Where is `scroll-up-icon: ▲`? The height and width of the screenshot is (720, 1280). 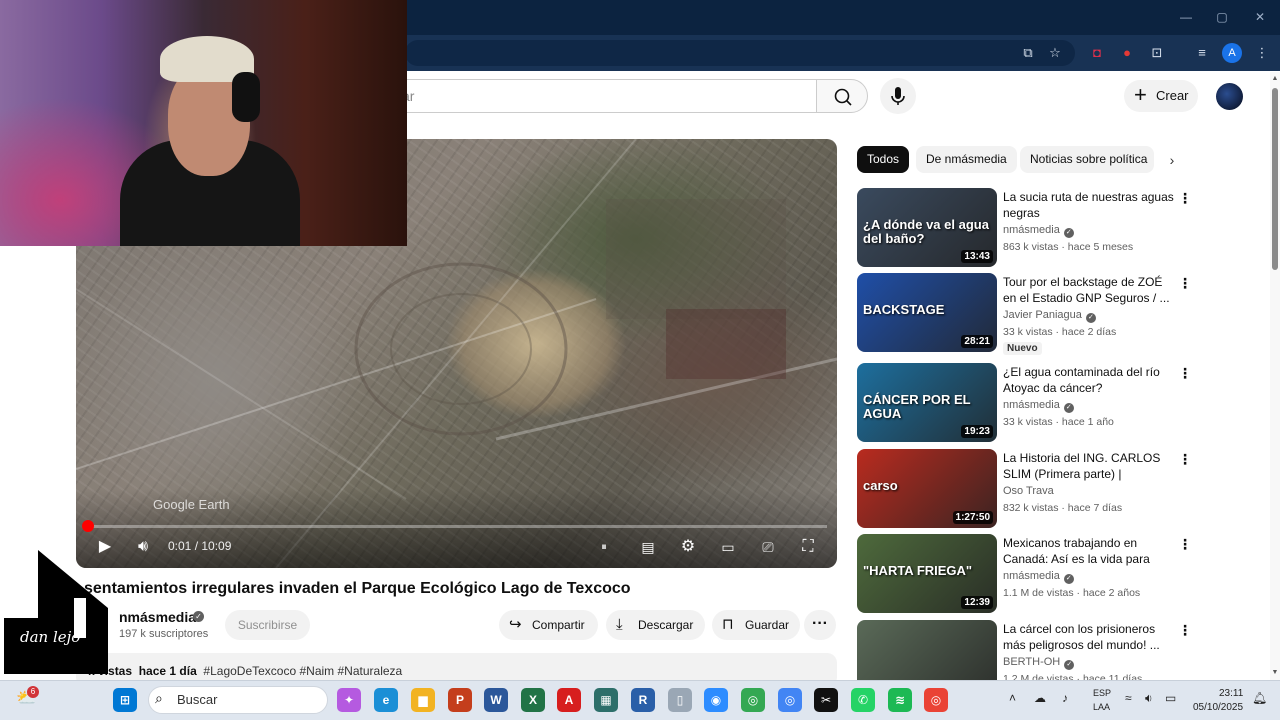 scroll-up-icon: ▲ is located at coordinates (1275, 79).